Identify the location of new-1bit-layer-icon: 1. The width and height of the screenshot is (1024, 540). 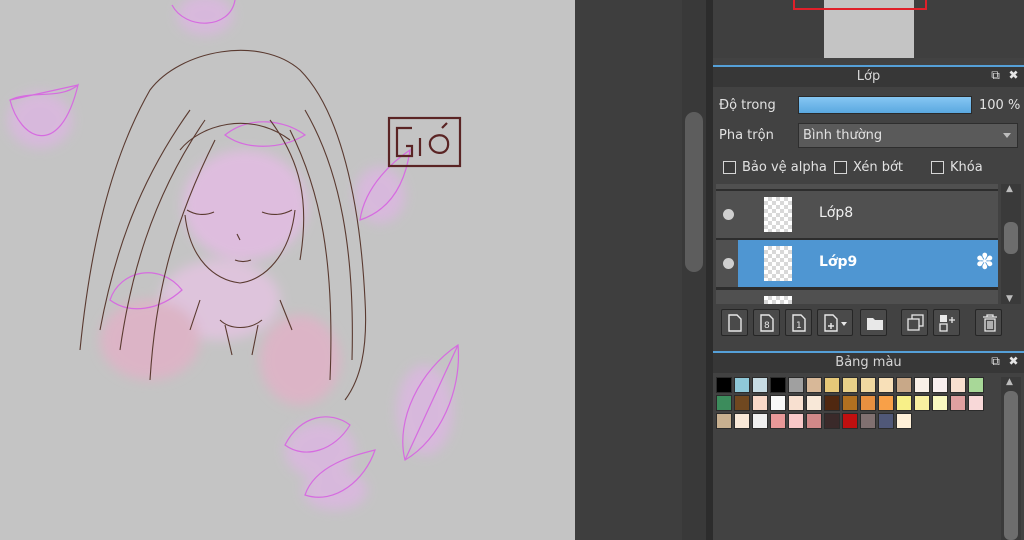
(799, 323).